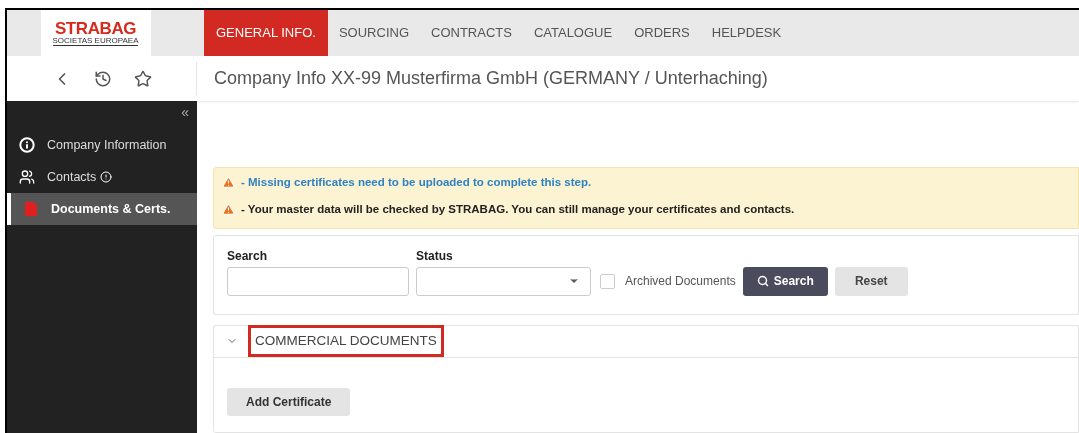 The image size is (1079, 433). I want to click on alert-text: - Your master data will be checked by STRABAG. You can still manage your certificates and contacts., so click(518, 210).